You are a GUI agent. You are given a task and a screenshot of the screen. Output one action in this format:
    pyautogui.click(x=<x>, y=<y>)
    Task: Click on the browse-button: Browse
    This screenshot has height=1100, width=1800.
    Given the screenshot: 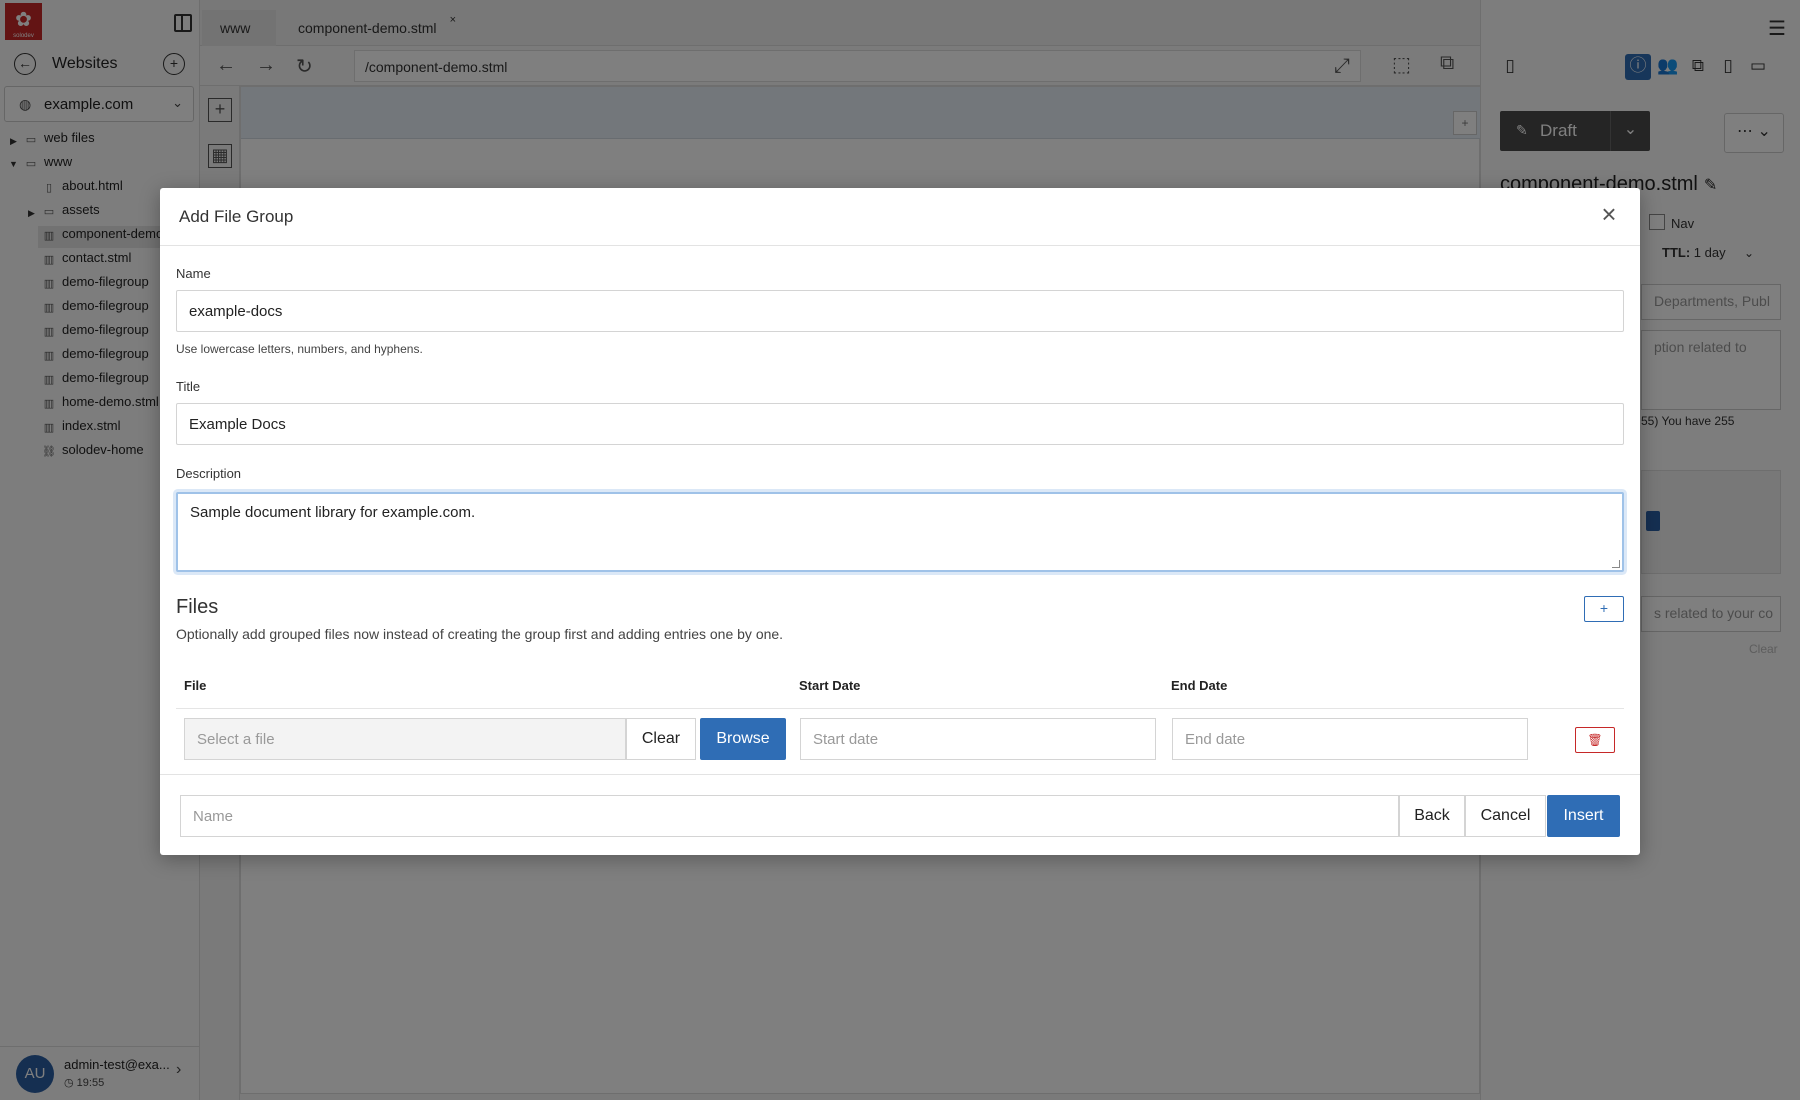 What is the action you would take?
    pyautogui.click(x=743, y=739)
    